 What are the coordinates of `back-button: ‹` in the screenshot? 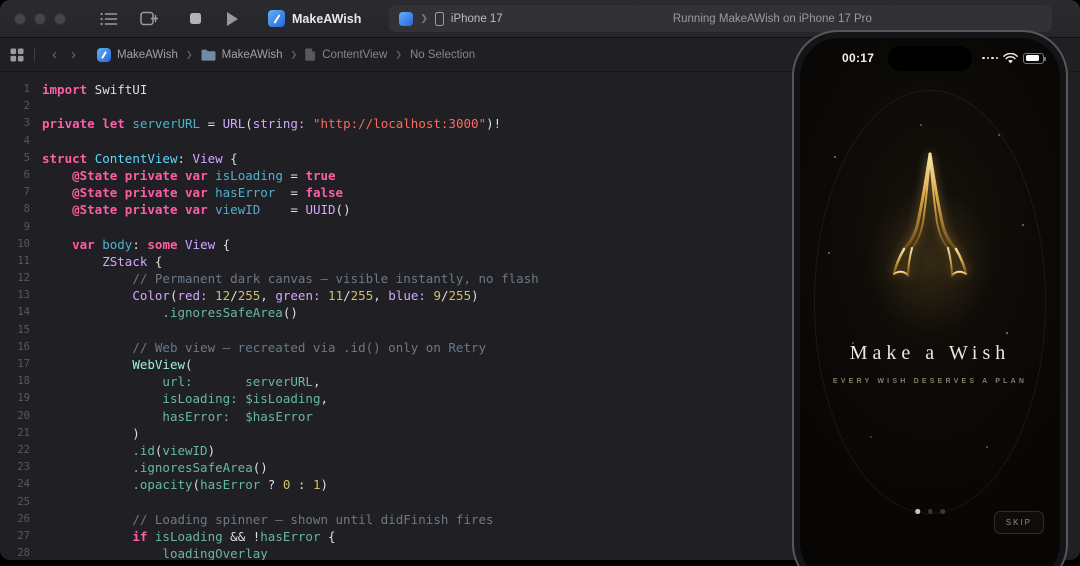 It's located at (54, 54).